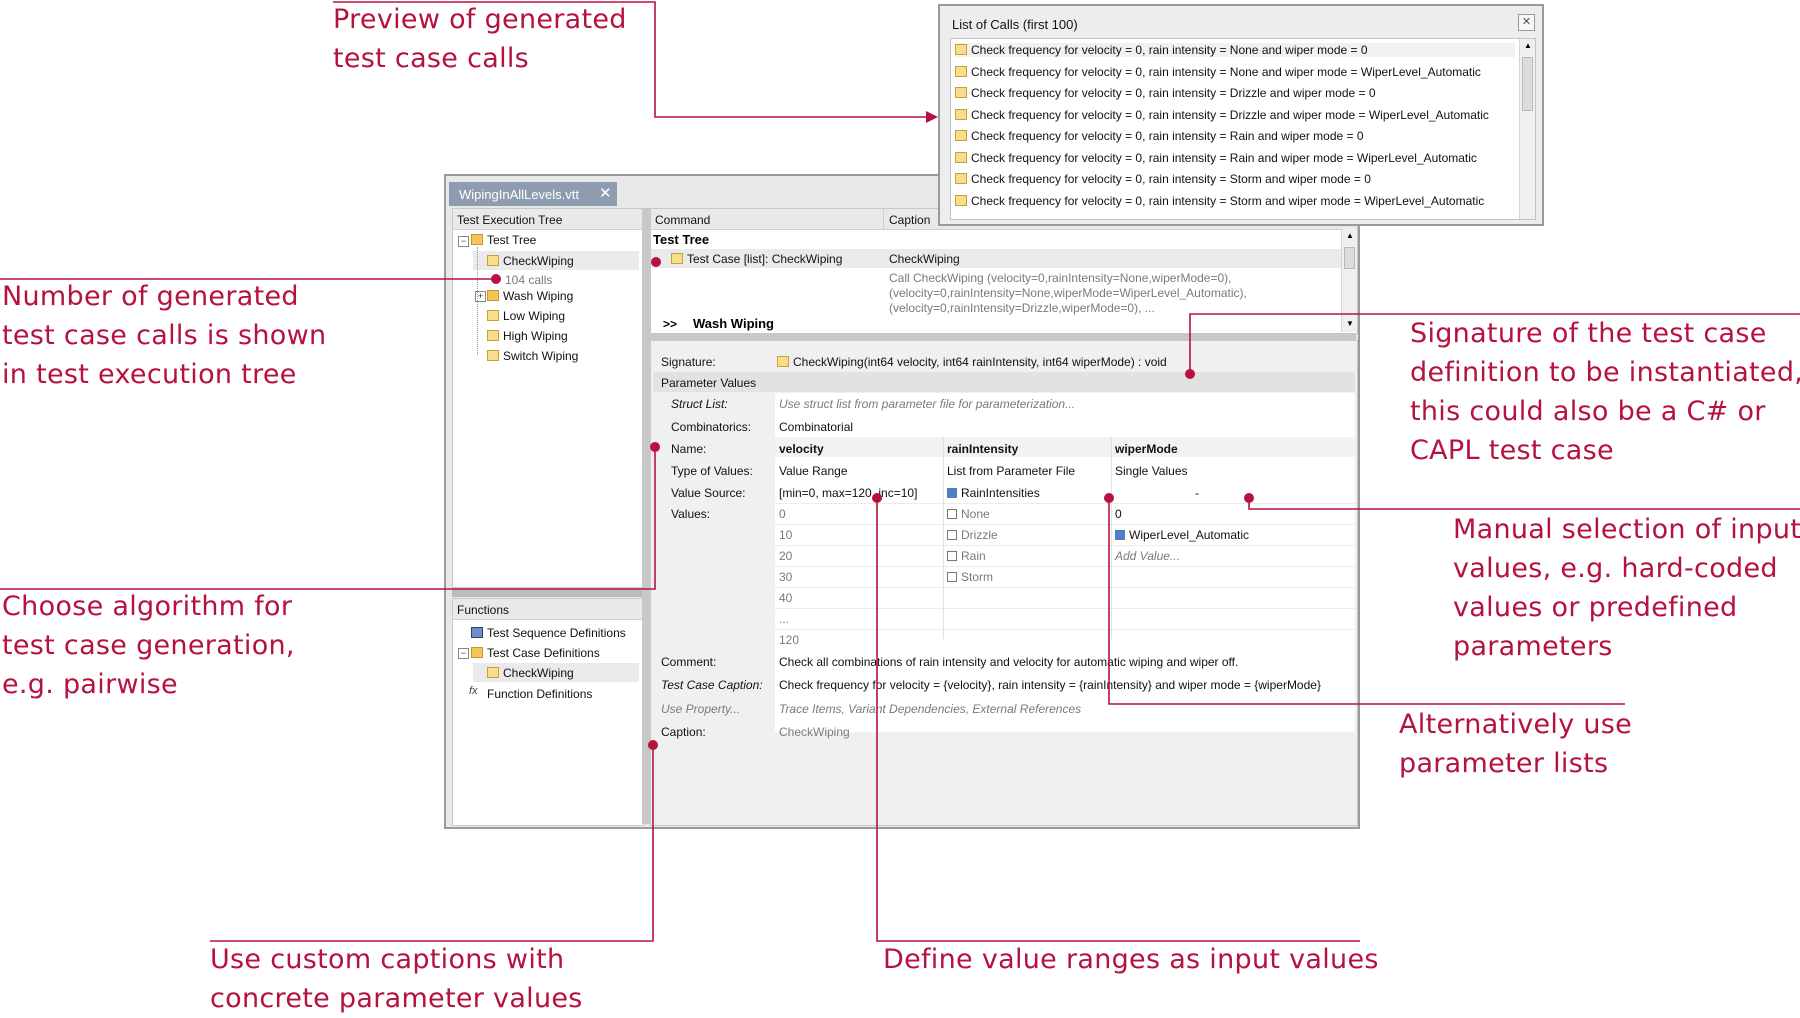 This screenshot has height=1018, width=1800. Describe the element at coordinates (328, 516) in the screenshot. I see `algorithm-leader` at that location.